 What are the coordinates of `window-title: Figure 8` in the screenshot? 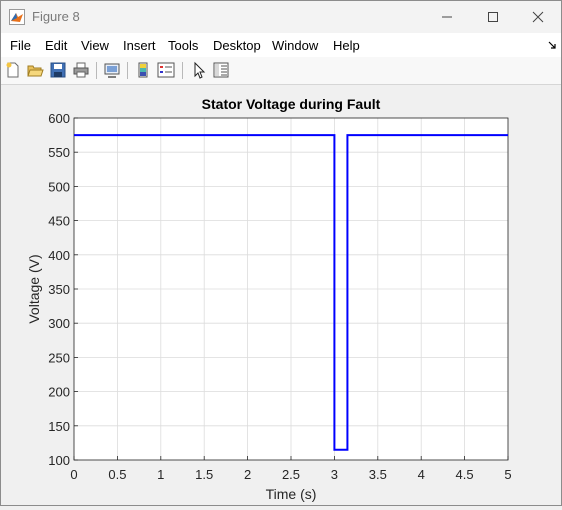 It's located at (56, 16).